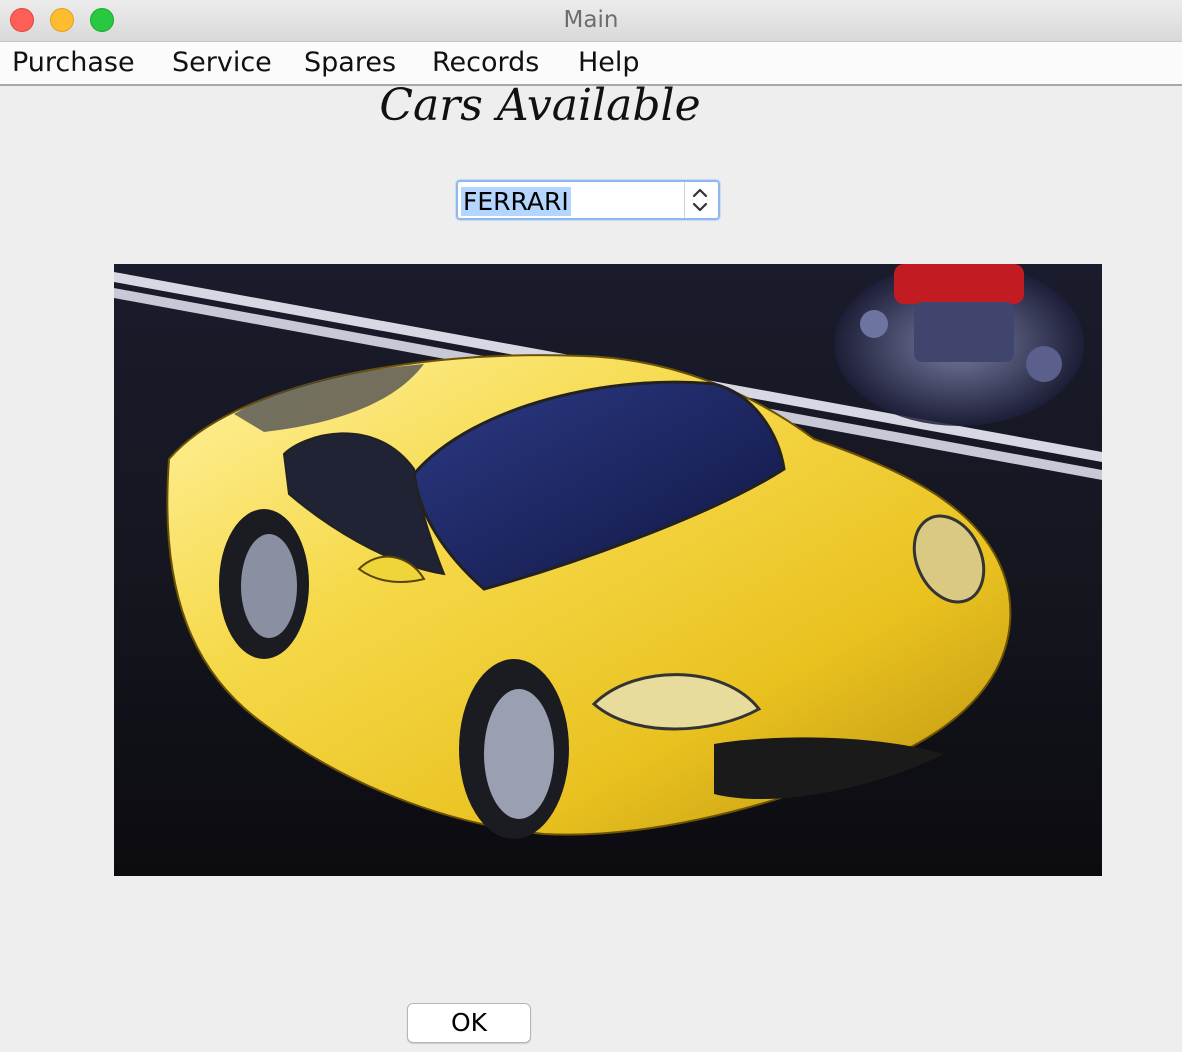 Image resolution: width=1182 pixels, height=1052 pixels. Describe the element at coordinates (540, 105) in the screenshot. I see `page-title: Cars Available` at that location.